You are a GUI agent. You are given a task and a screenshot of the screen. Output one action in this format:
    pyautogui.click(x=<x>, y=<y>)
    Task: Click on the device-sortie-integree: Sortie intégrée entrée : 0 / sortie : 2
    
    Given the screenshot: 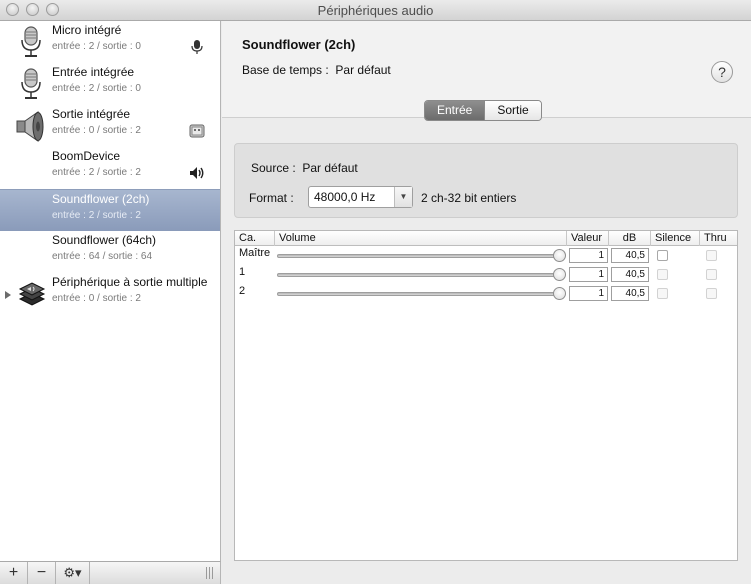 What is the action you would take?
    pyautogui.click(x=110, y=126)
    